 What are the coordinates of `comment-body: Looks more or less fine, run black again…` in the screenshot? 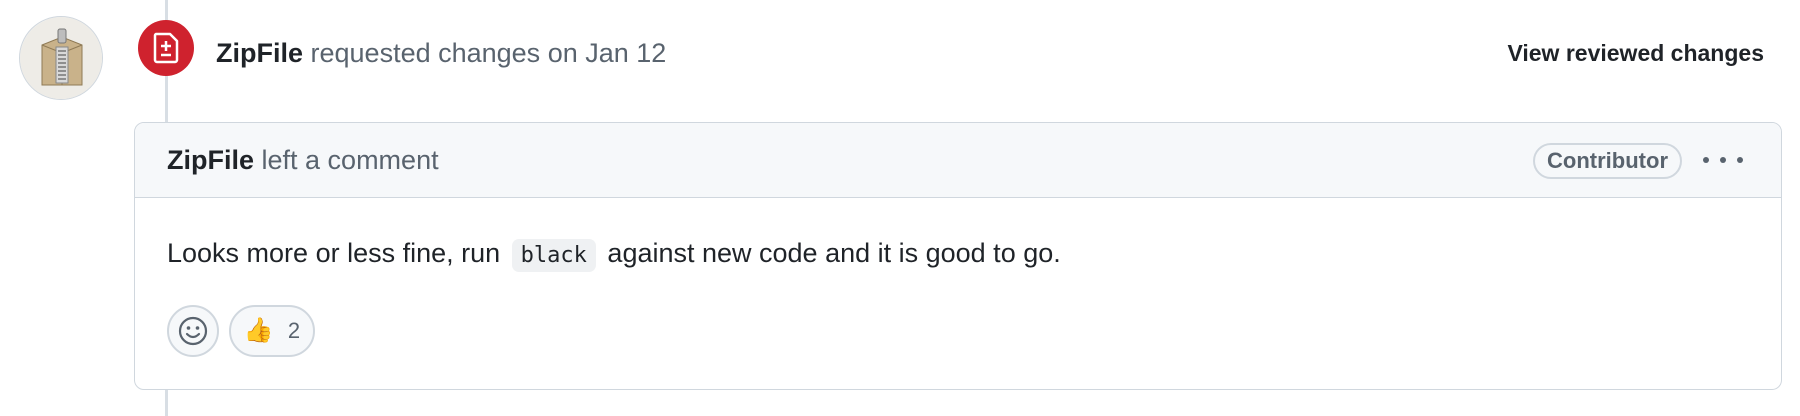 It's located at (614, 254).